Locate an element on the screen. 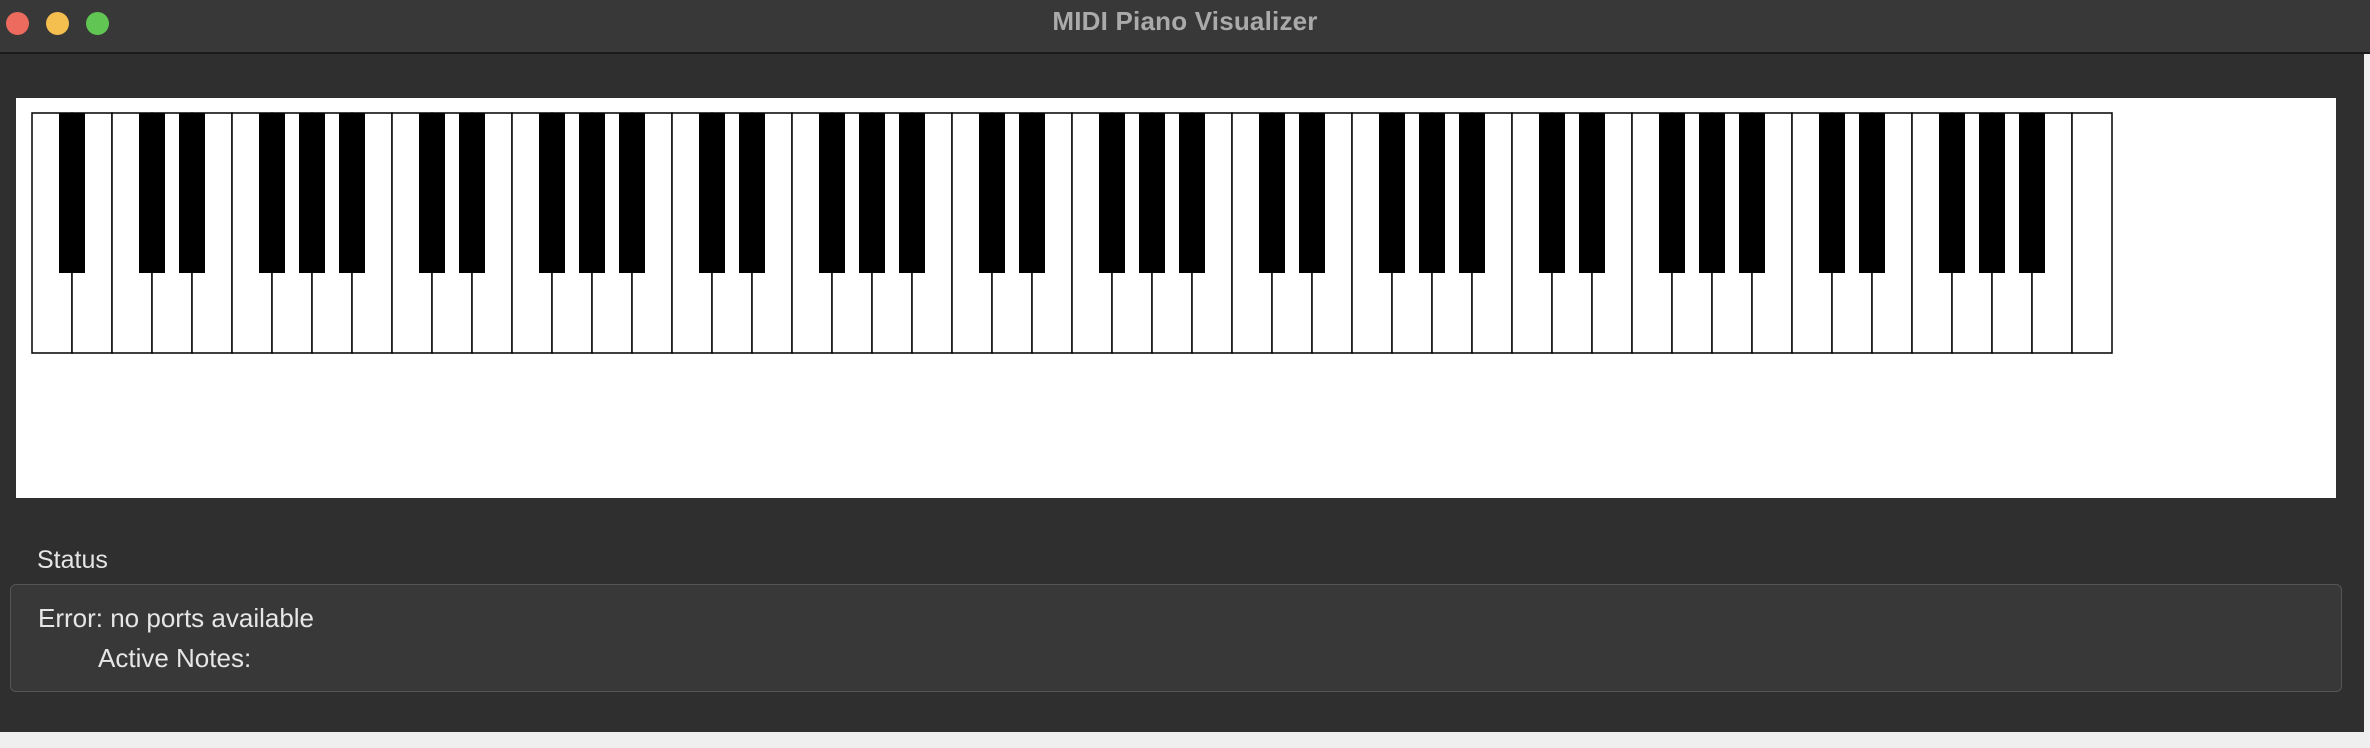 The width and height of the screenshot is (2370, 748). white-key is located at coordinates (2092, 233).